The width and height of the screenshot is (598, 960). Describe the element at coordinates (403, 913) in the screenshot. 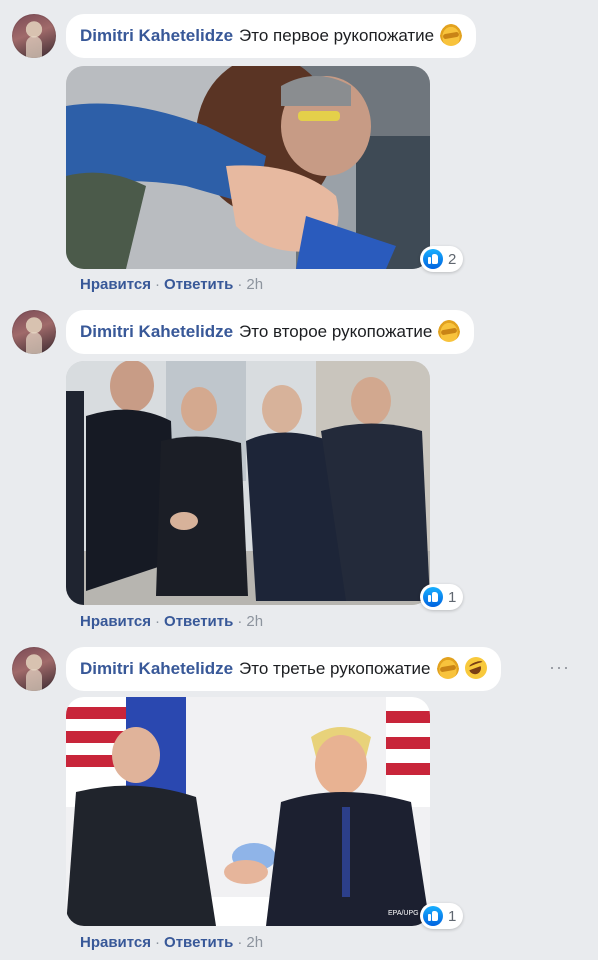

I see `photo-watermark: EPA/UPG` at that location.